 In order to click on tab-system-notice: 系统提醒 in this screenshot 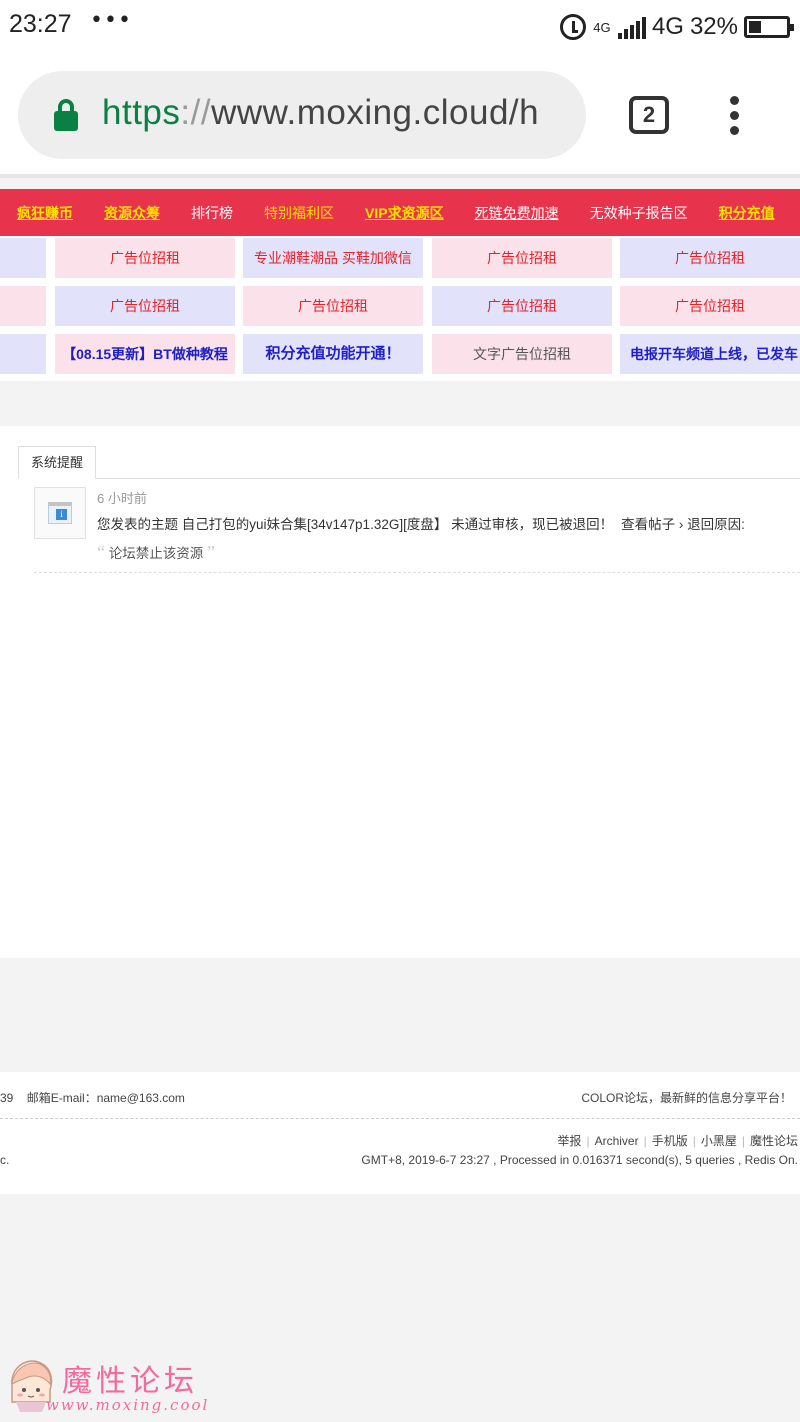, I will do `click(57, 462)`.